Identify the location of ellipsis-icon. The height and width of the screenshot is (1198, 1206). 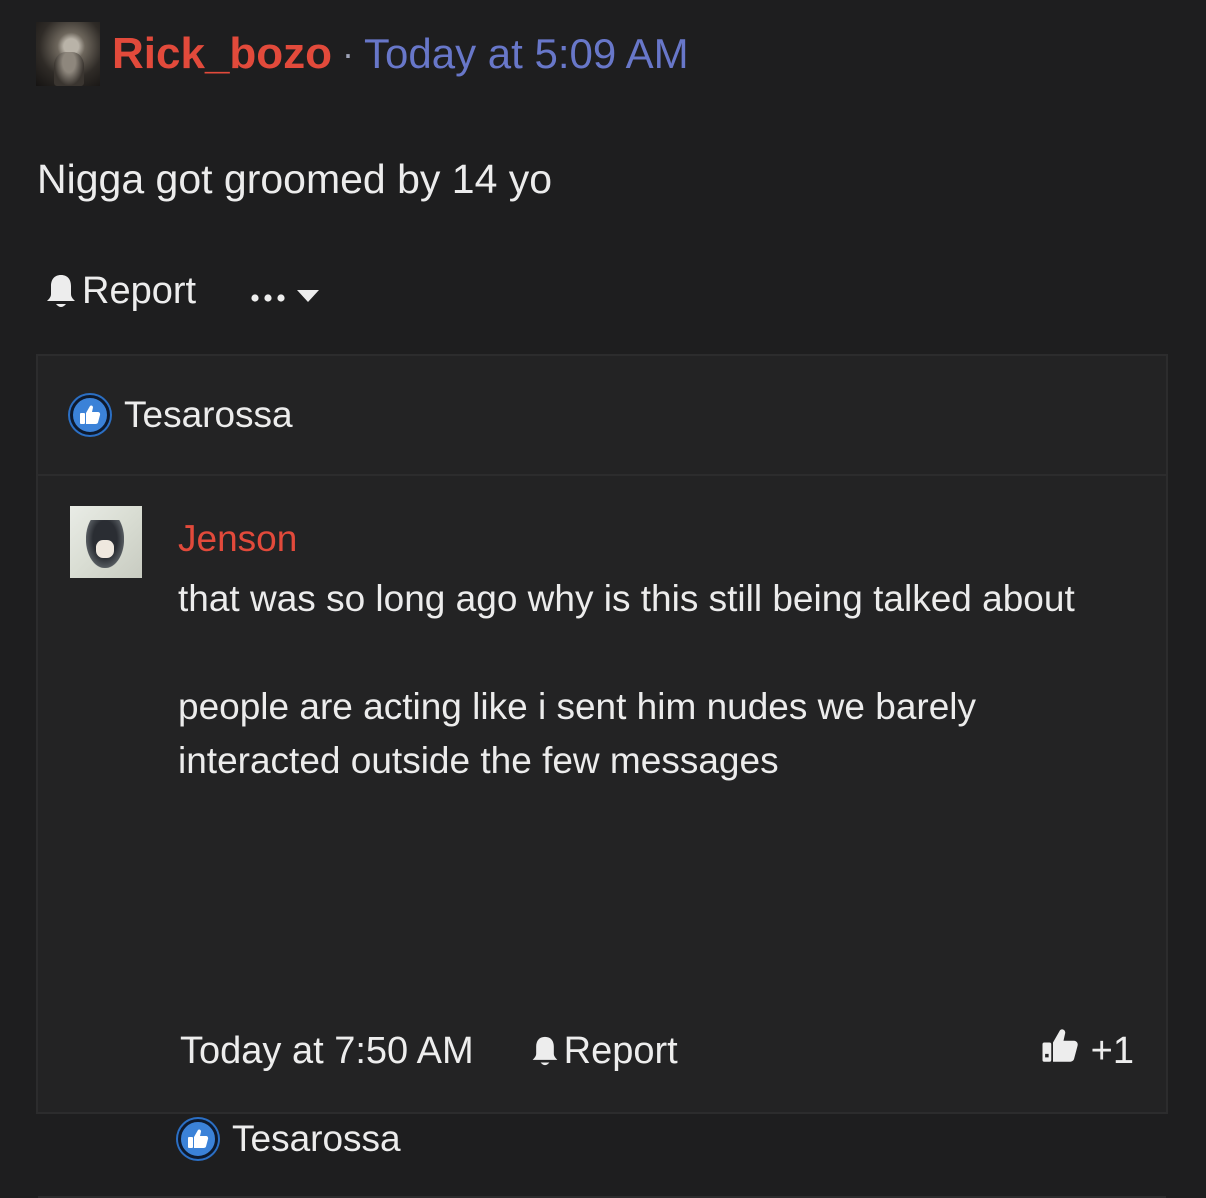
(268, 291).